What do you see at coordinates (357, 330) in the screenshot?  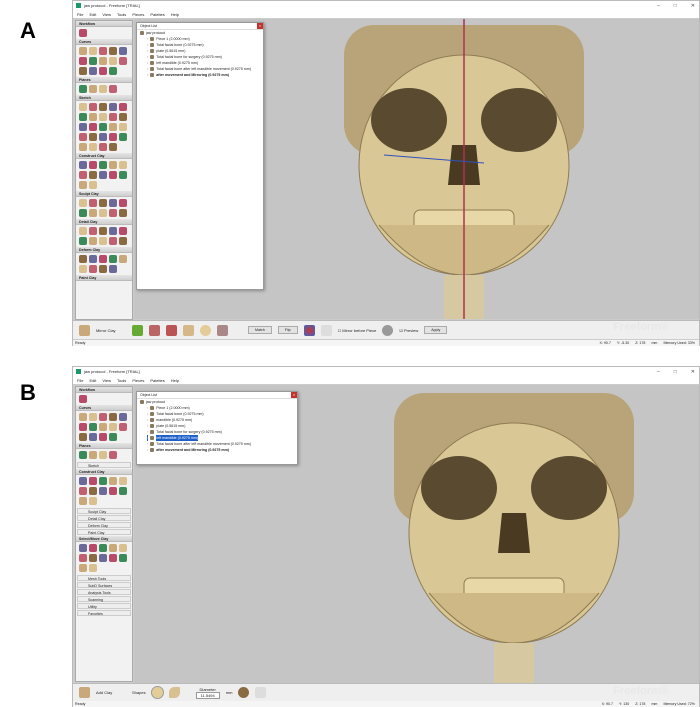 I see `mirror-before-piece-checkbox: ☐ Mirror before Piece` at bounding box center [357, 330].